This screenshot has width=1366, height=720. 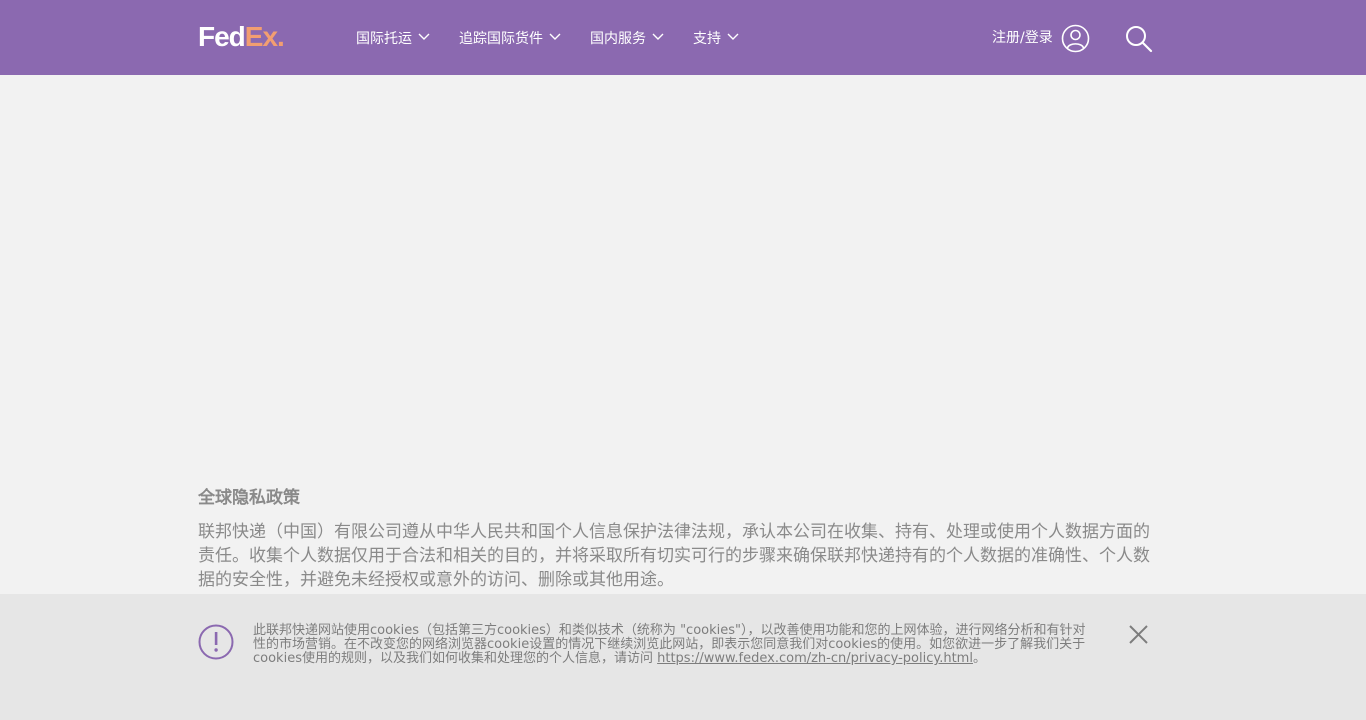 I want to click on nav-item-domestic-services: 国内服务, so click(x=627, y=39).